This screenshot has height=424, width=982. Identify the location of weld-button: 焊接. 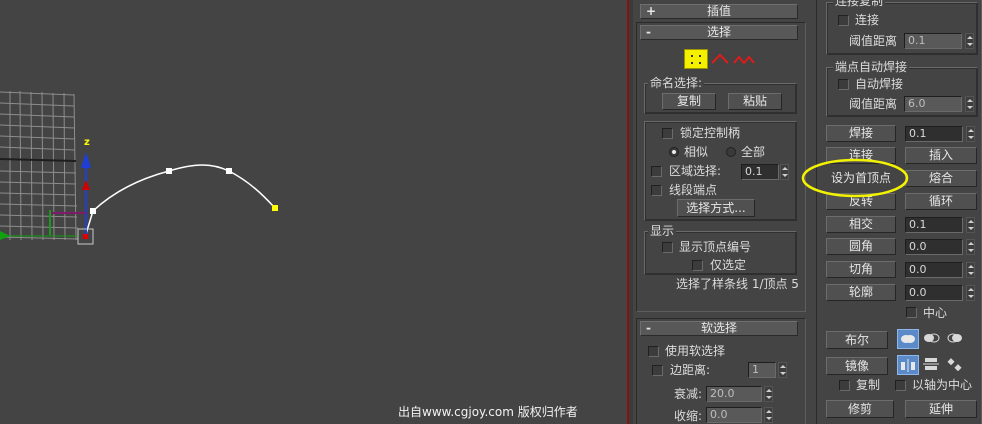
(861, 133).